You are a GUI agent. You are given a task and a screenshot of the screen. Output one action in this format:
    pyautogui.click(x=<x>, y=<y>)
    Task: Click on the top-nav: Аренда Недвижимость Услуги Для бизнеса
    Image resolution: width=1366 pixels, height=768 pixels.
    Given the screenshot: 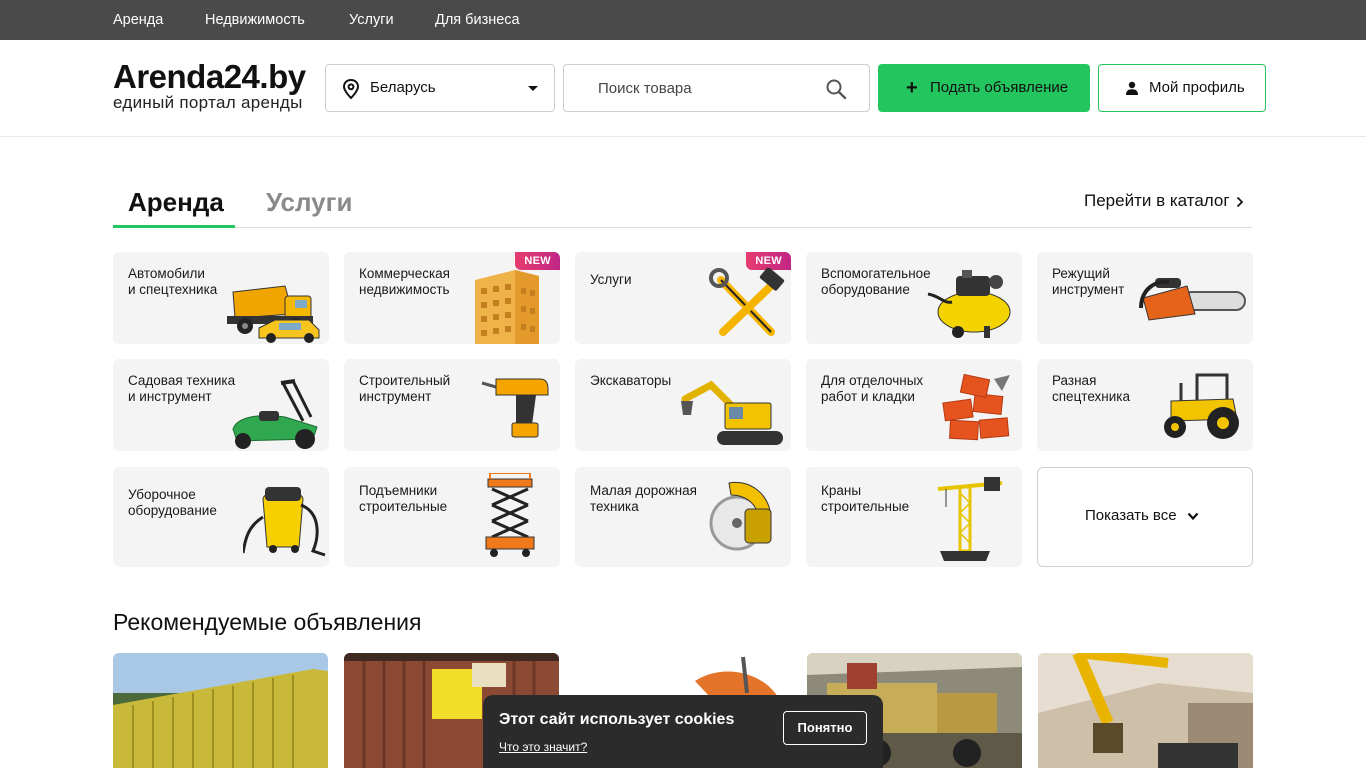 What is the action you would take?
    pyautogui.click(x=683, y=20)
    